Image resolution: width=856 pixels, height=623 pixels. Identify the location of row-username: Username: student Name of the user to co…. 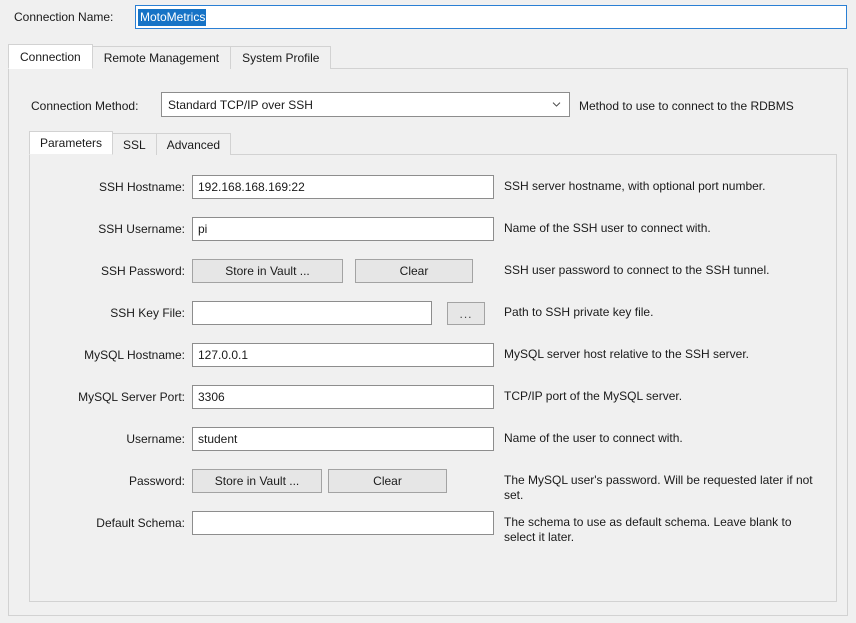
(434, 442).